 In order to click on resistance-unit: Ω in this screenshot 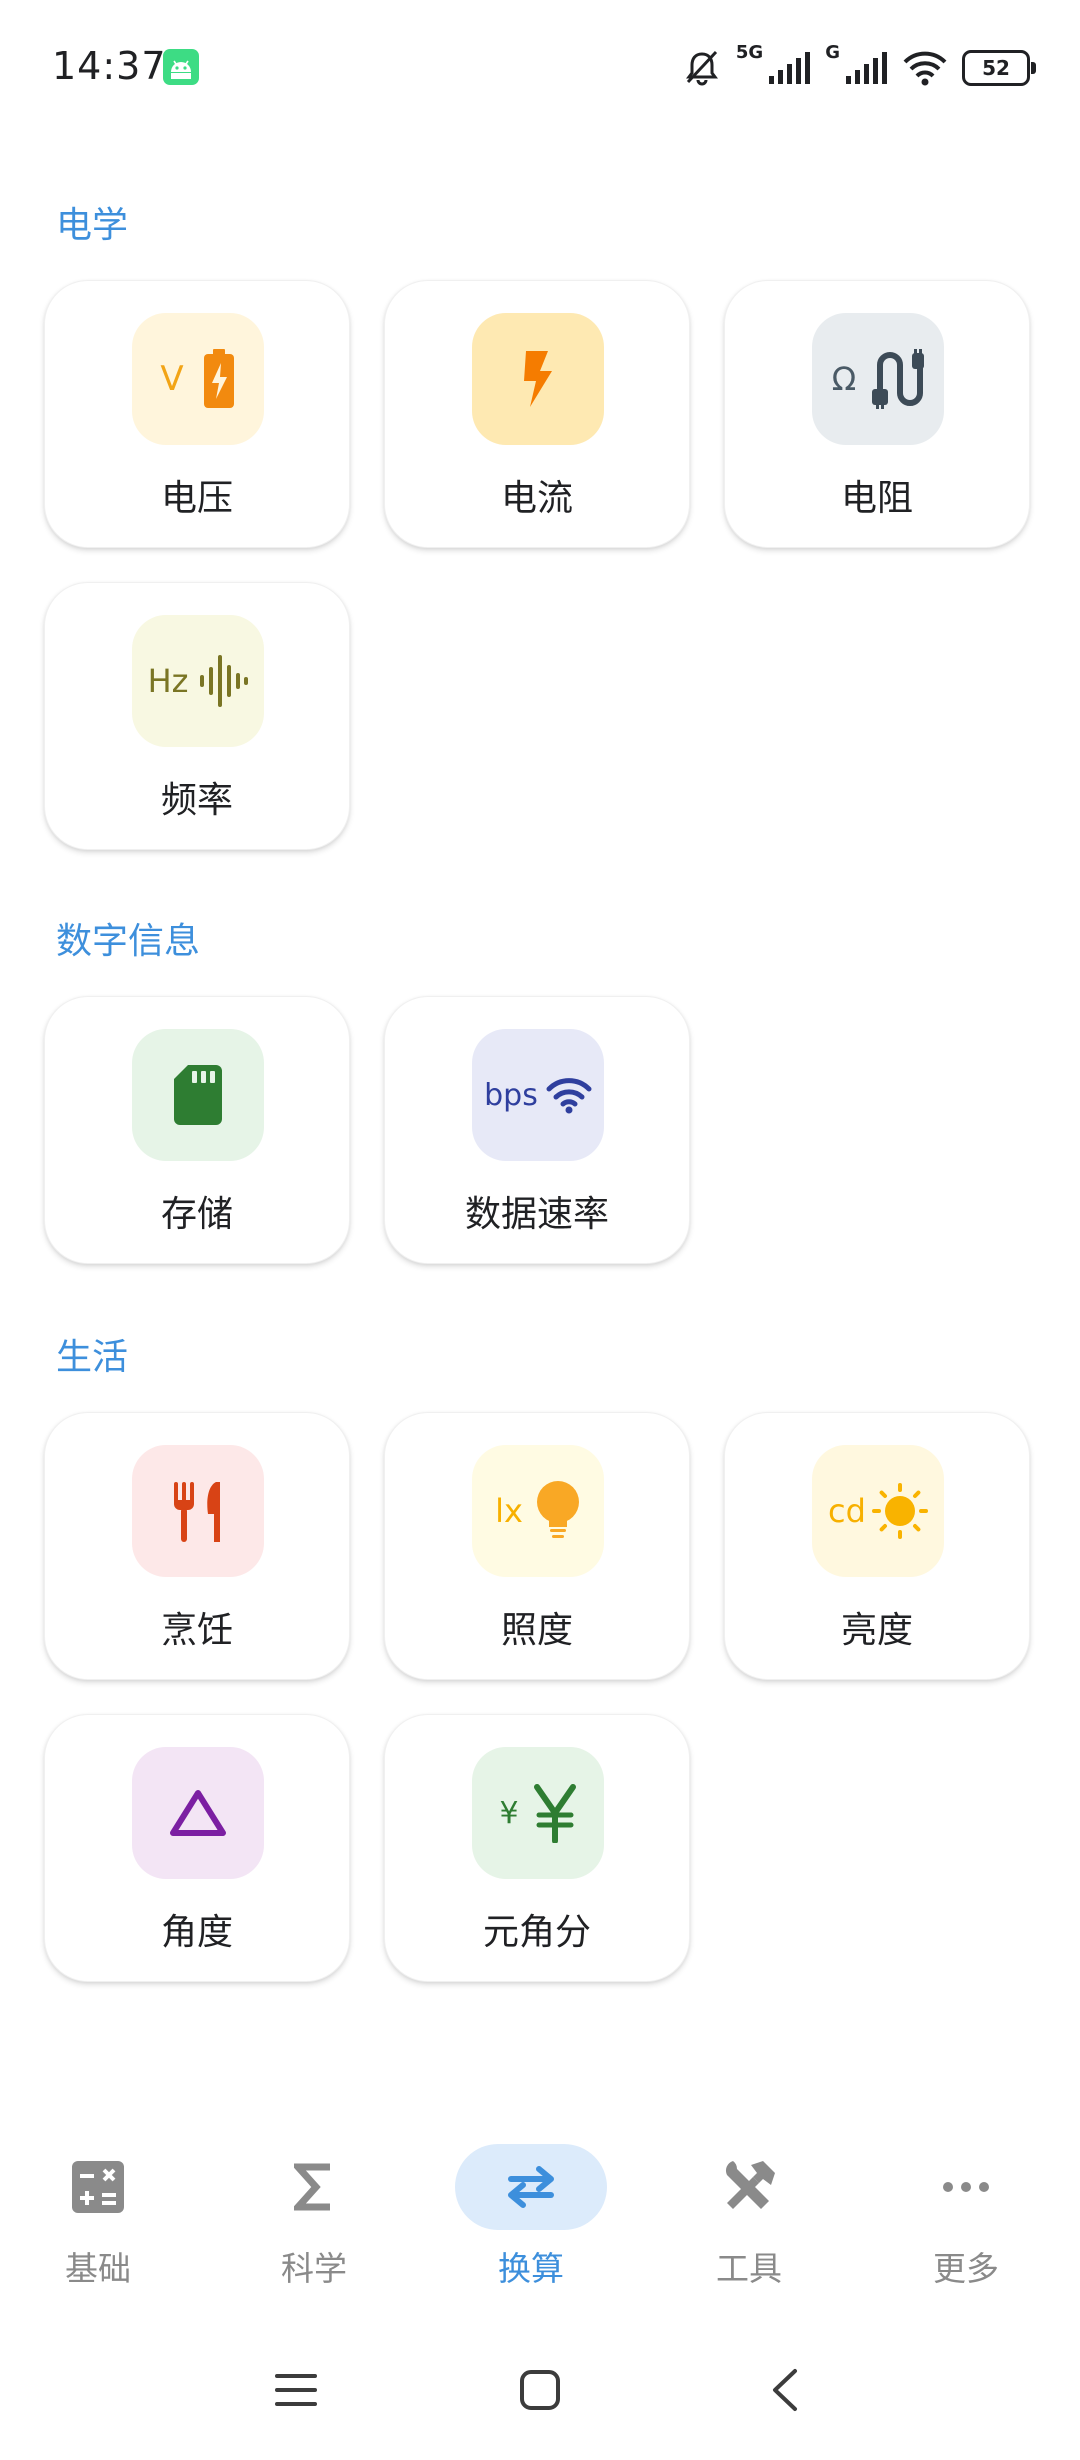, I will do `click(844, 379)`.